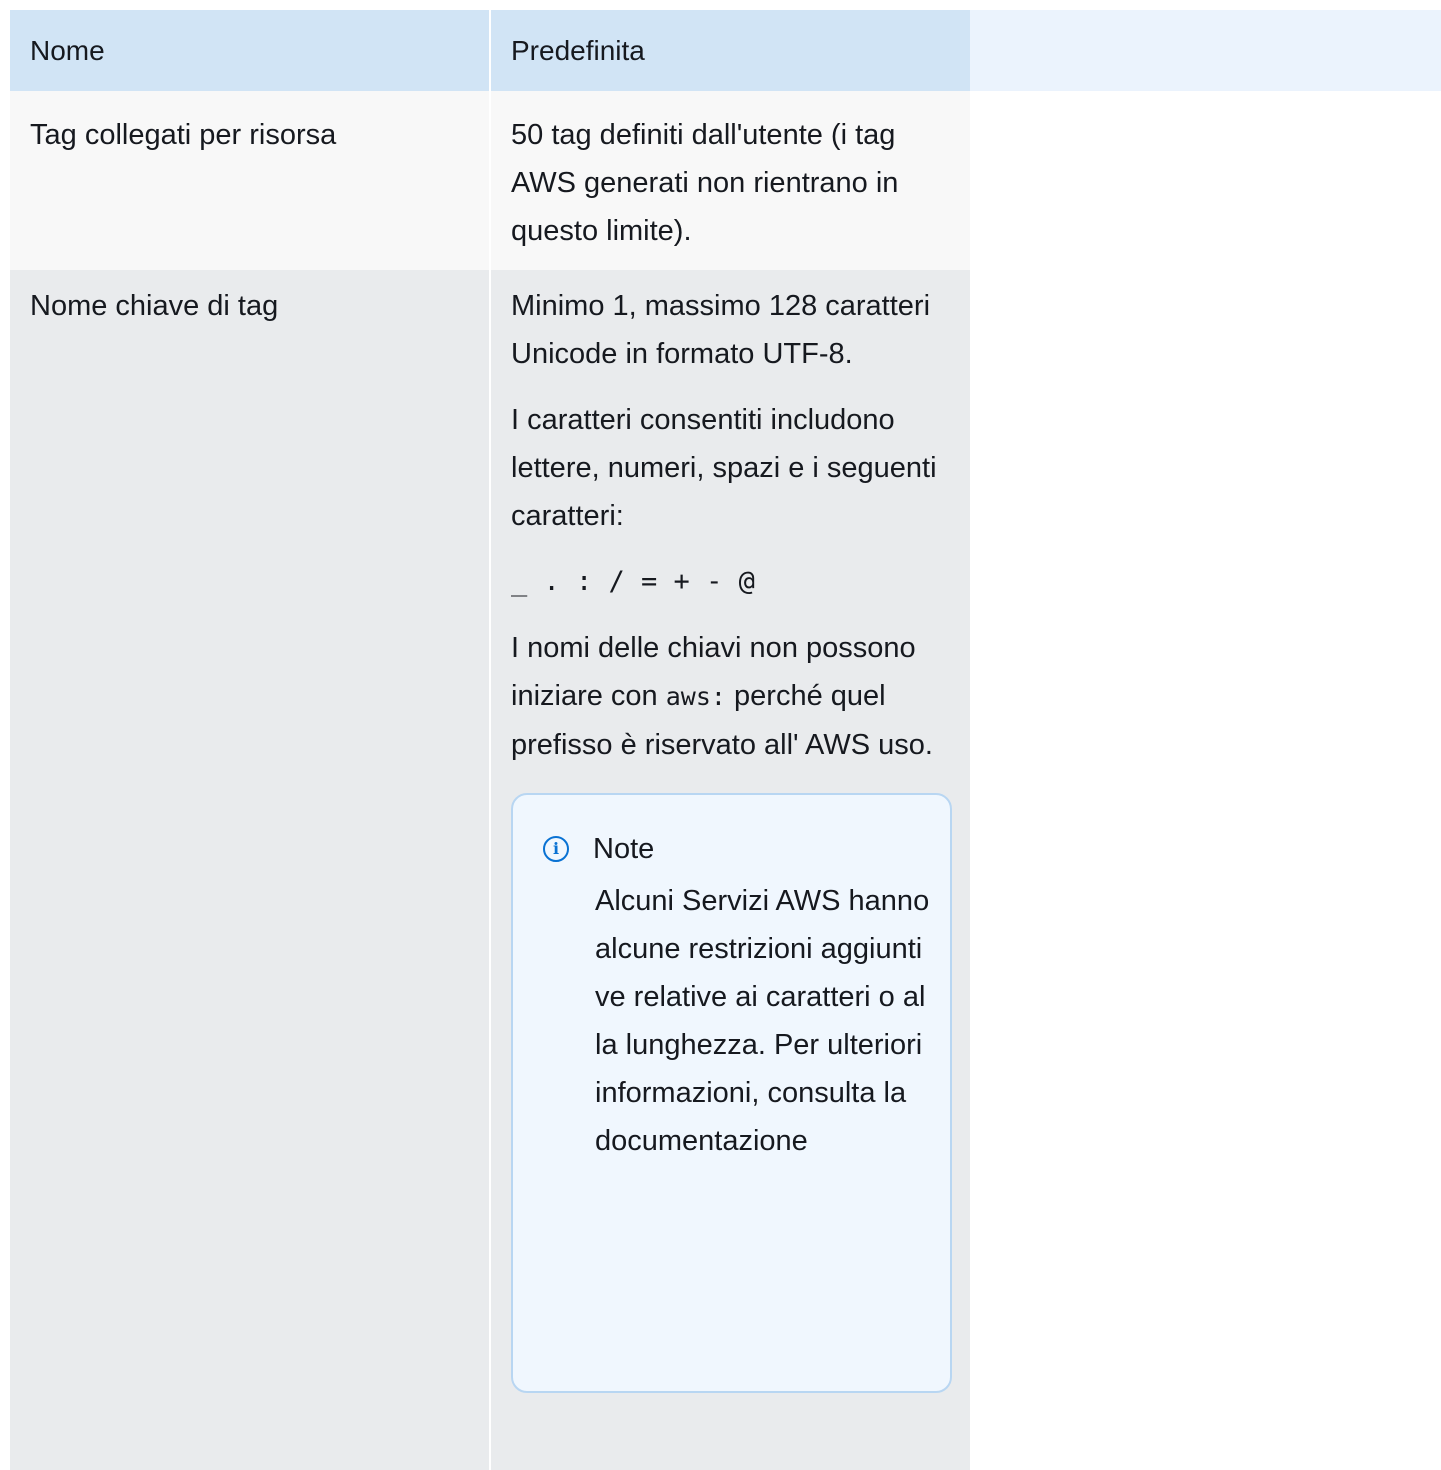 The height and width of the screenshot is (1470, 1441). I want to click on header-nome: Nome, so click(249, 50).